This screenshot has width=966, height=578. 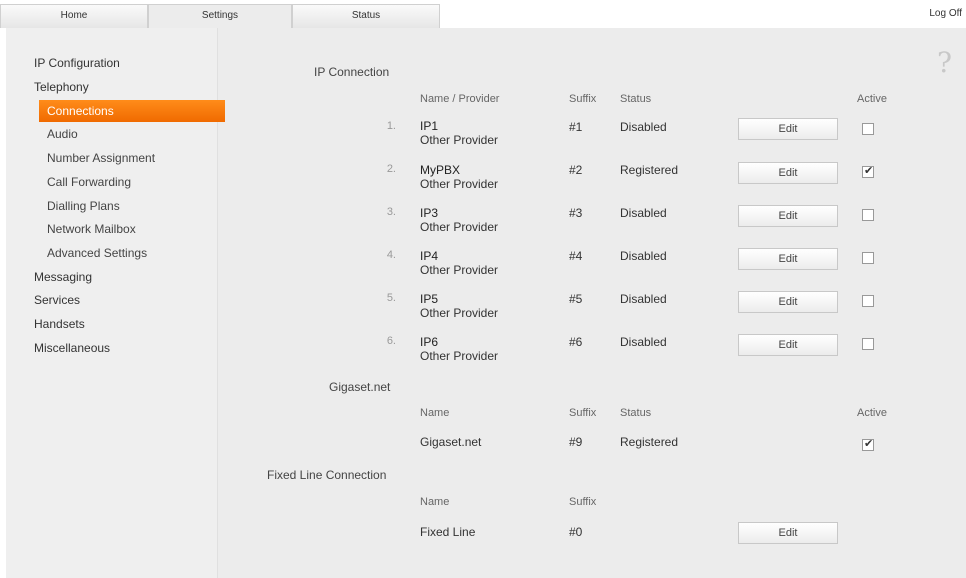 I want to click on section-title-fixed-line: Fixed Line Connection, so click(x=327, y=475).